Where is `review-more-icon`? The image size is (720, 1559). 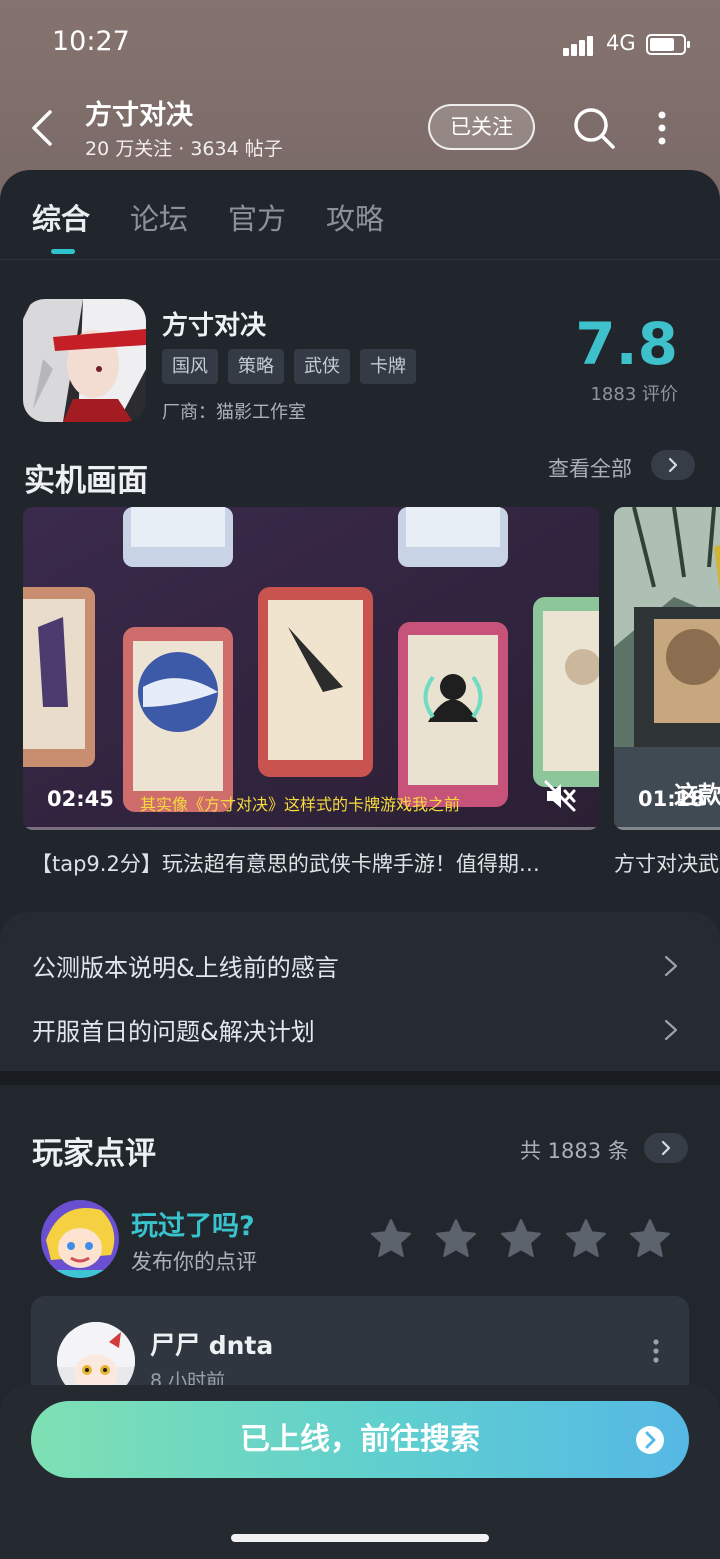
review-more-icon is located at coordinates (656, 1351).